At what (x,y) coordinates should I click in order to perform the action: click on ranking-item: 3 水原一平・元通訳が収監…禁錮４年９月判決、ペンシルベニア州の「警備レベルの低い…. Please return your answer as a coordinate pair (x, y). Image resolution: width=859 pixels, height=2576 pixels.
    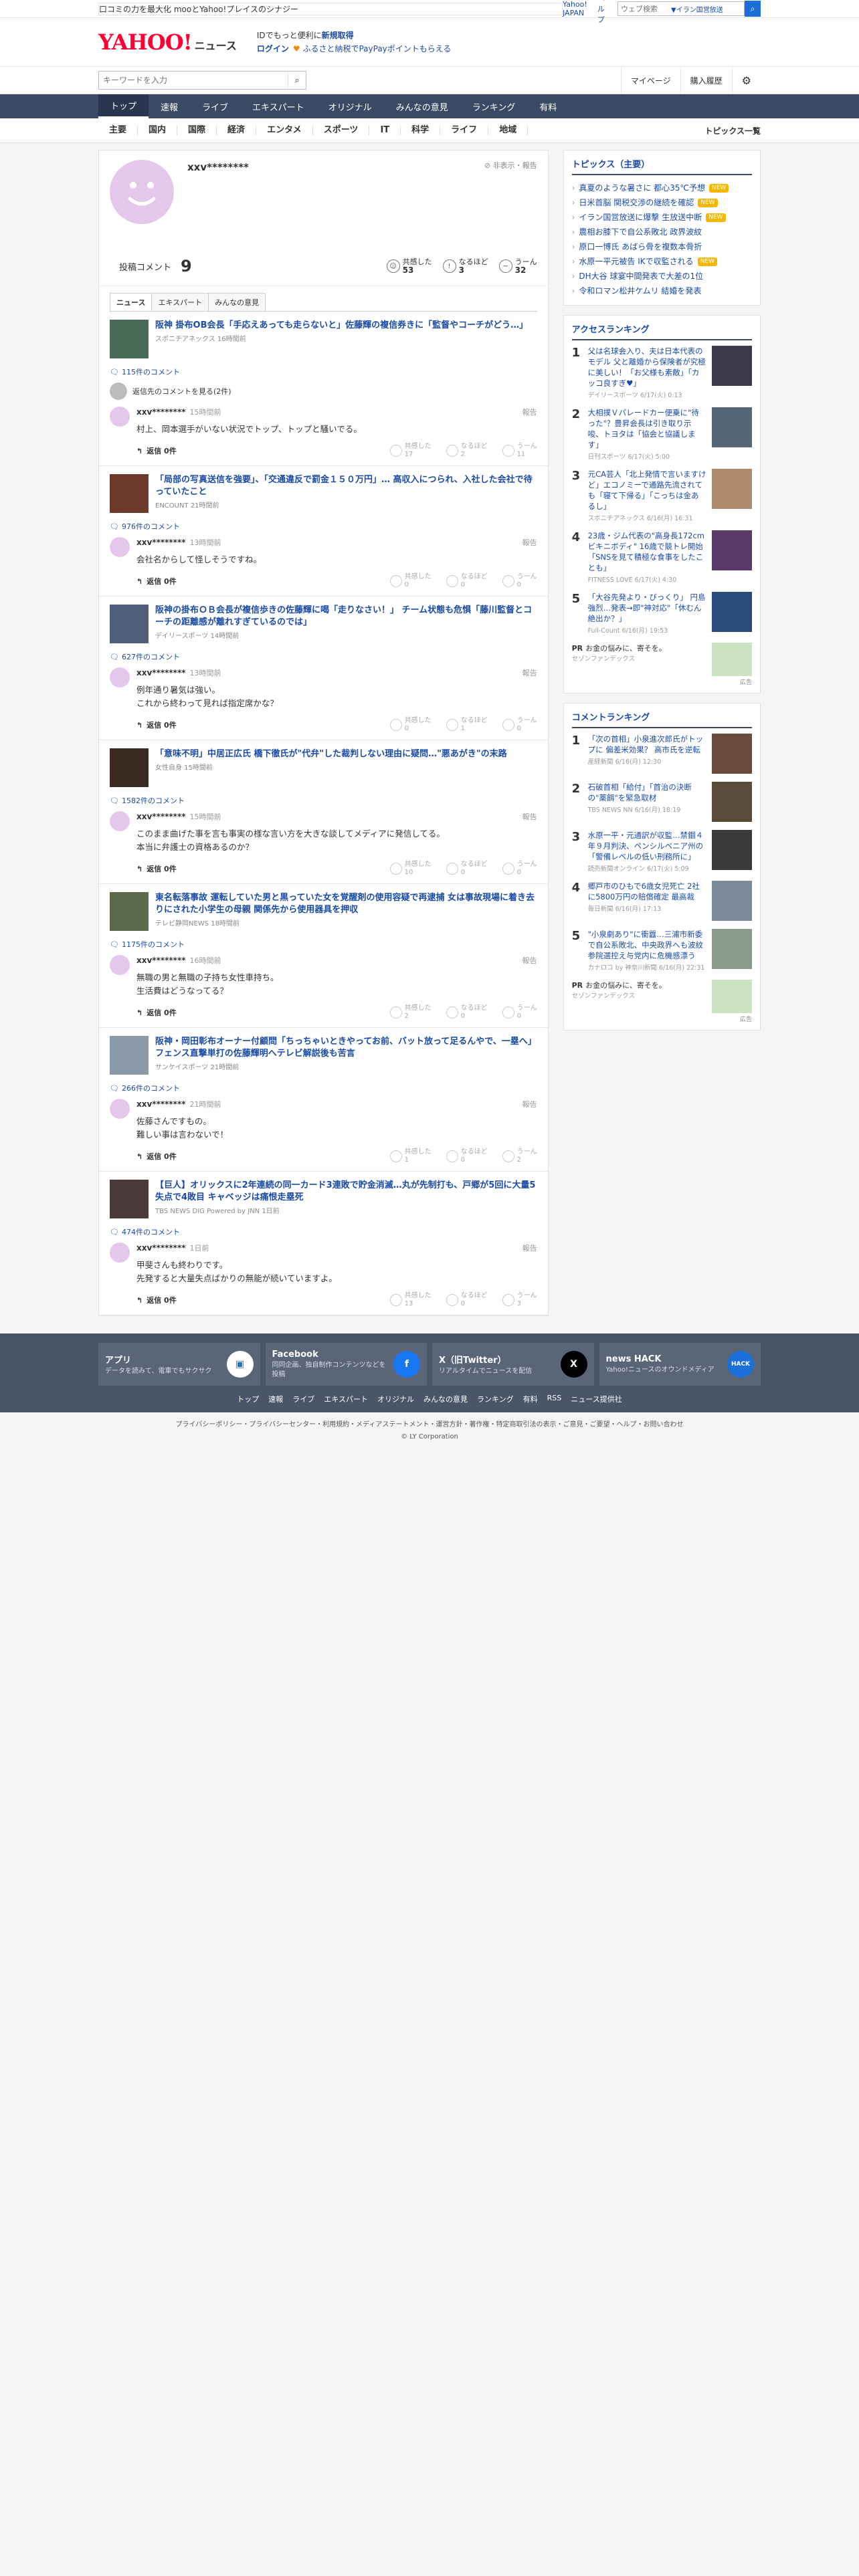
    Looking at the image, I should click on (662, 851).